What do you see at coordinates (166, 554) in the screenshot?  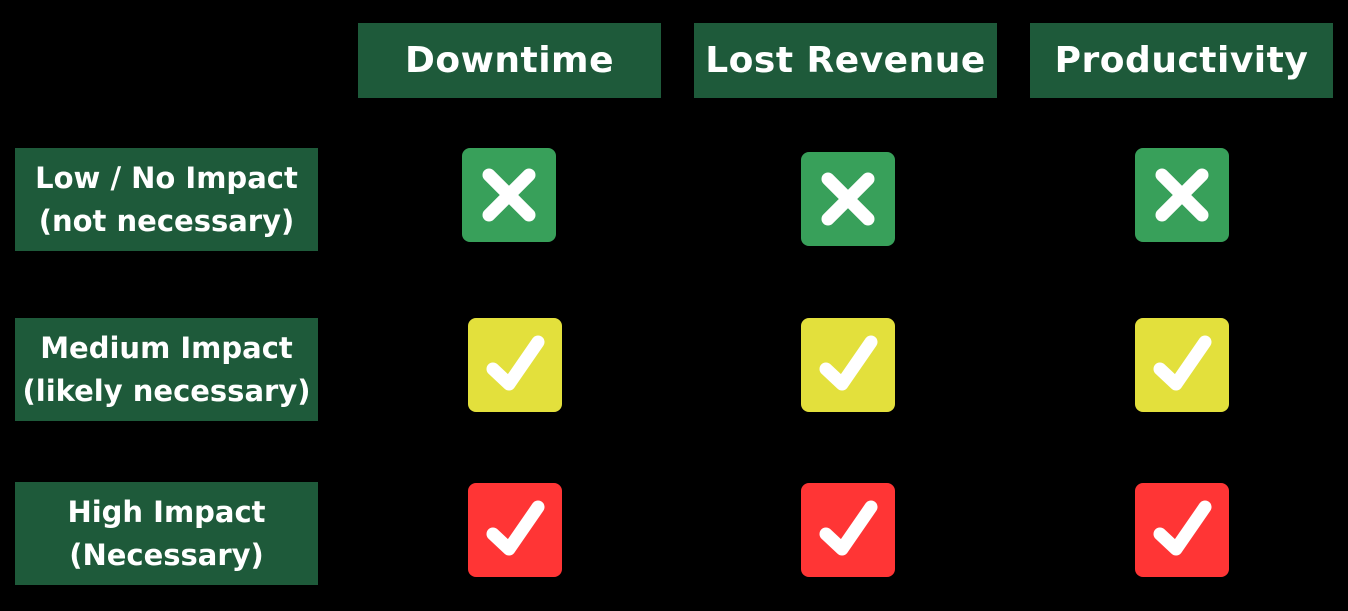 I see `row-label-subtitle: (Necessary)` at bounding box center [166, 554].